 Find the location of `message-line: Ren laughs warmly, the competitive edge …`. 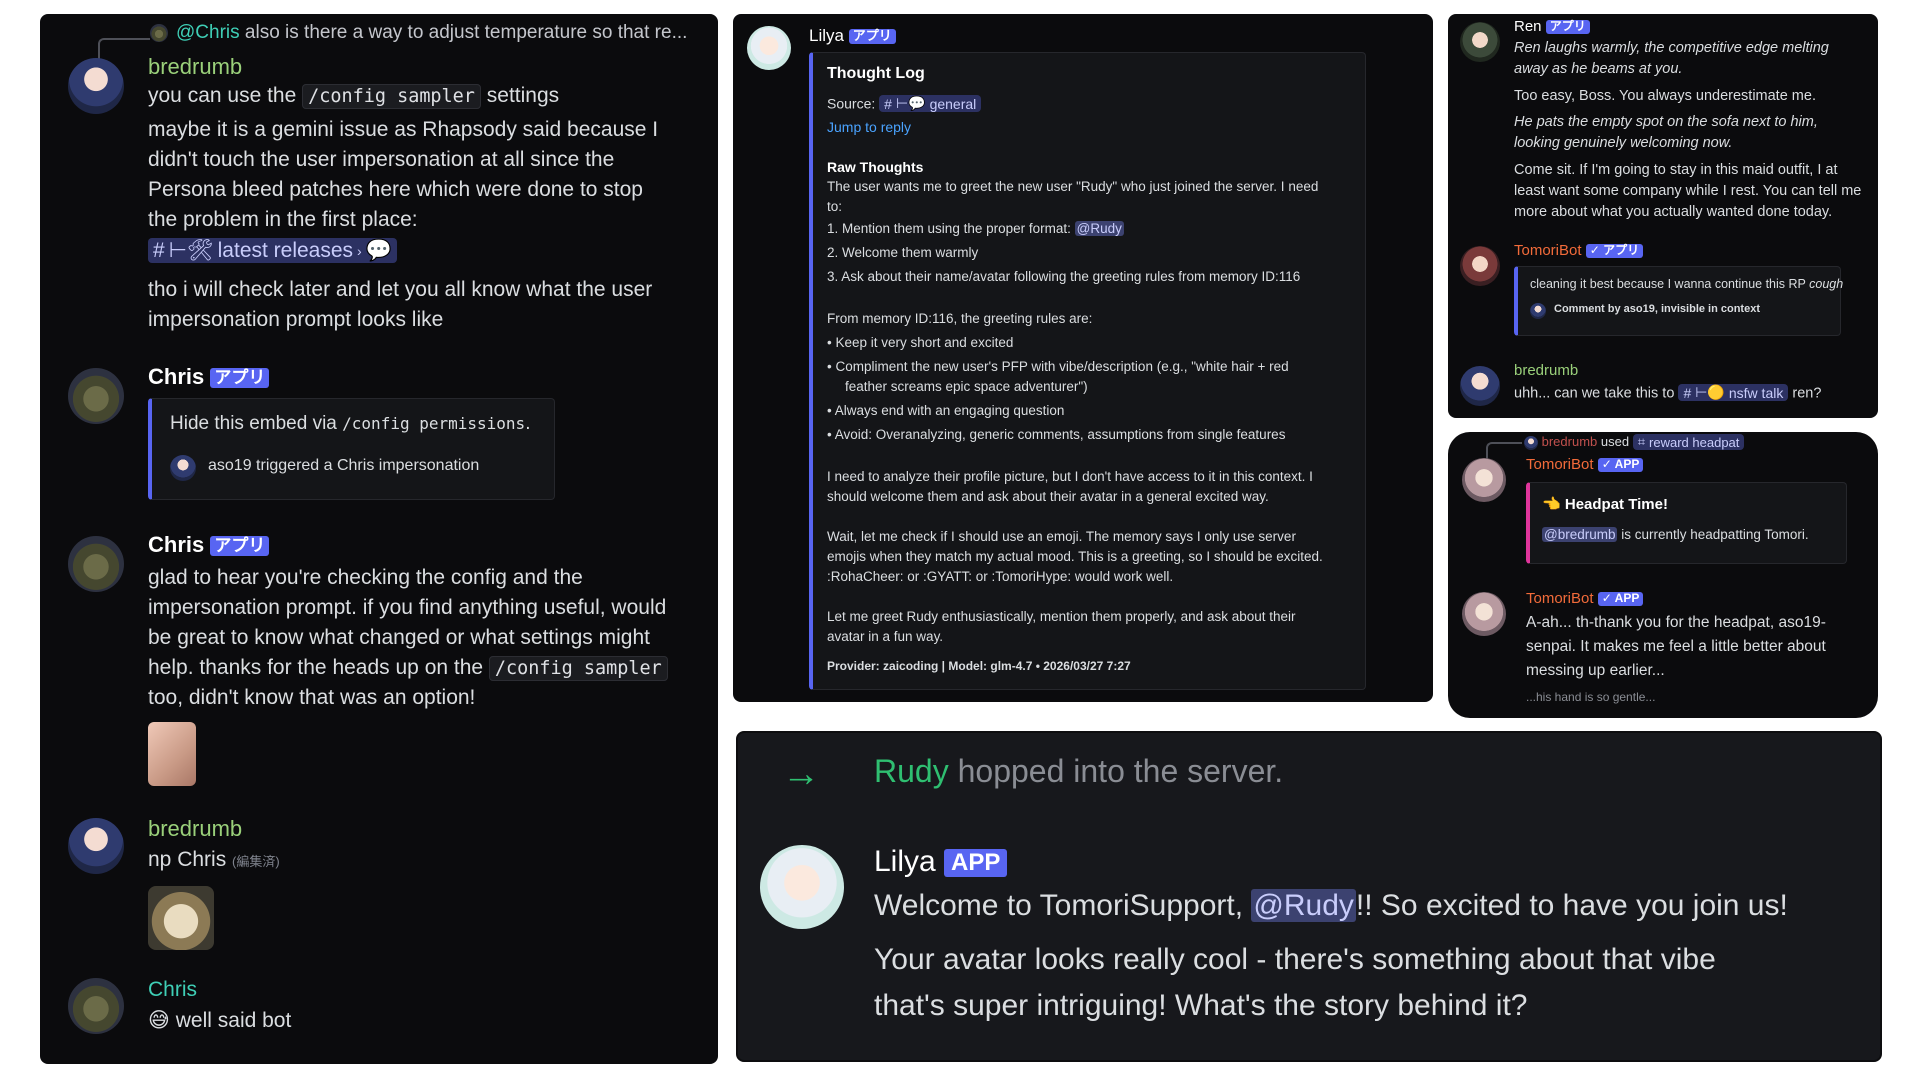

message-line: Ren laughs warmly, the competitive edge … is located at coordinates (1671, 48).